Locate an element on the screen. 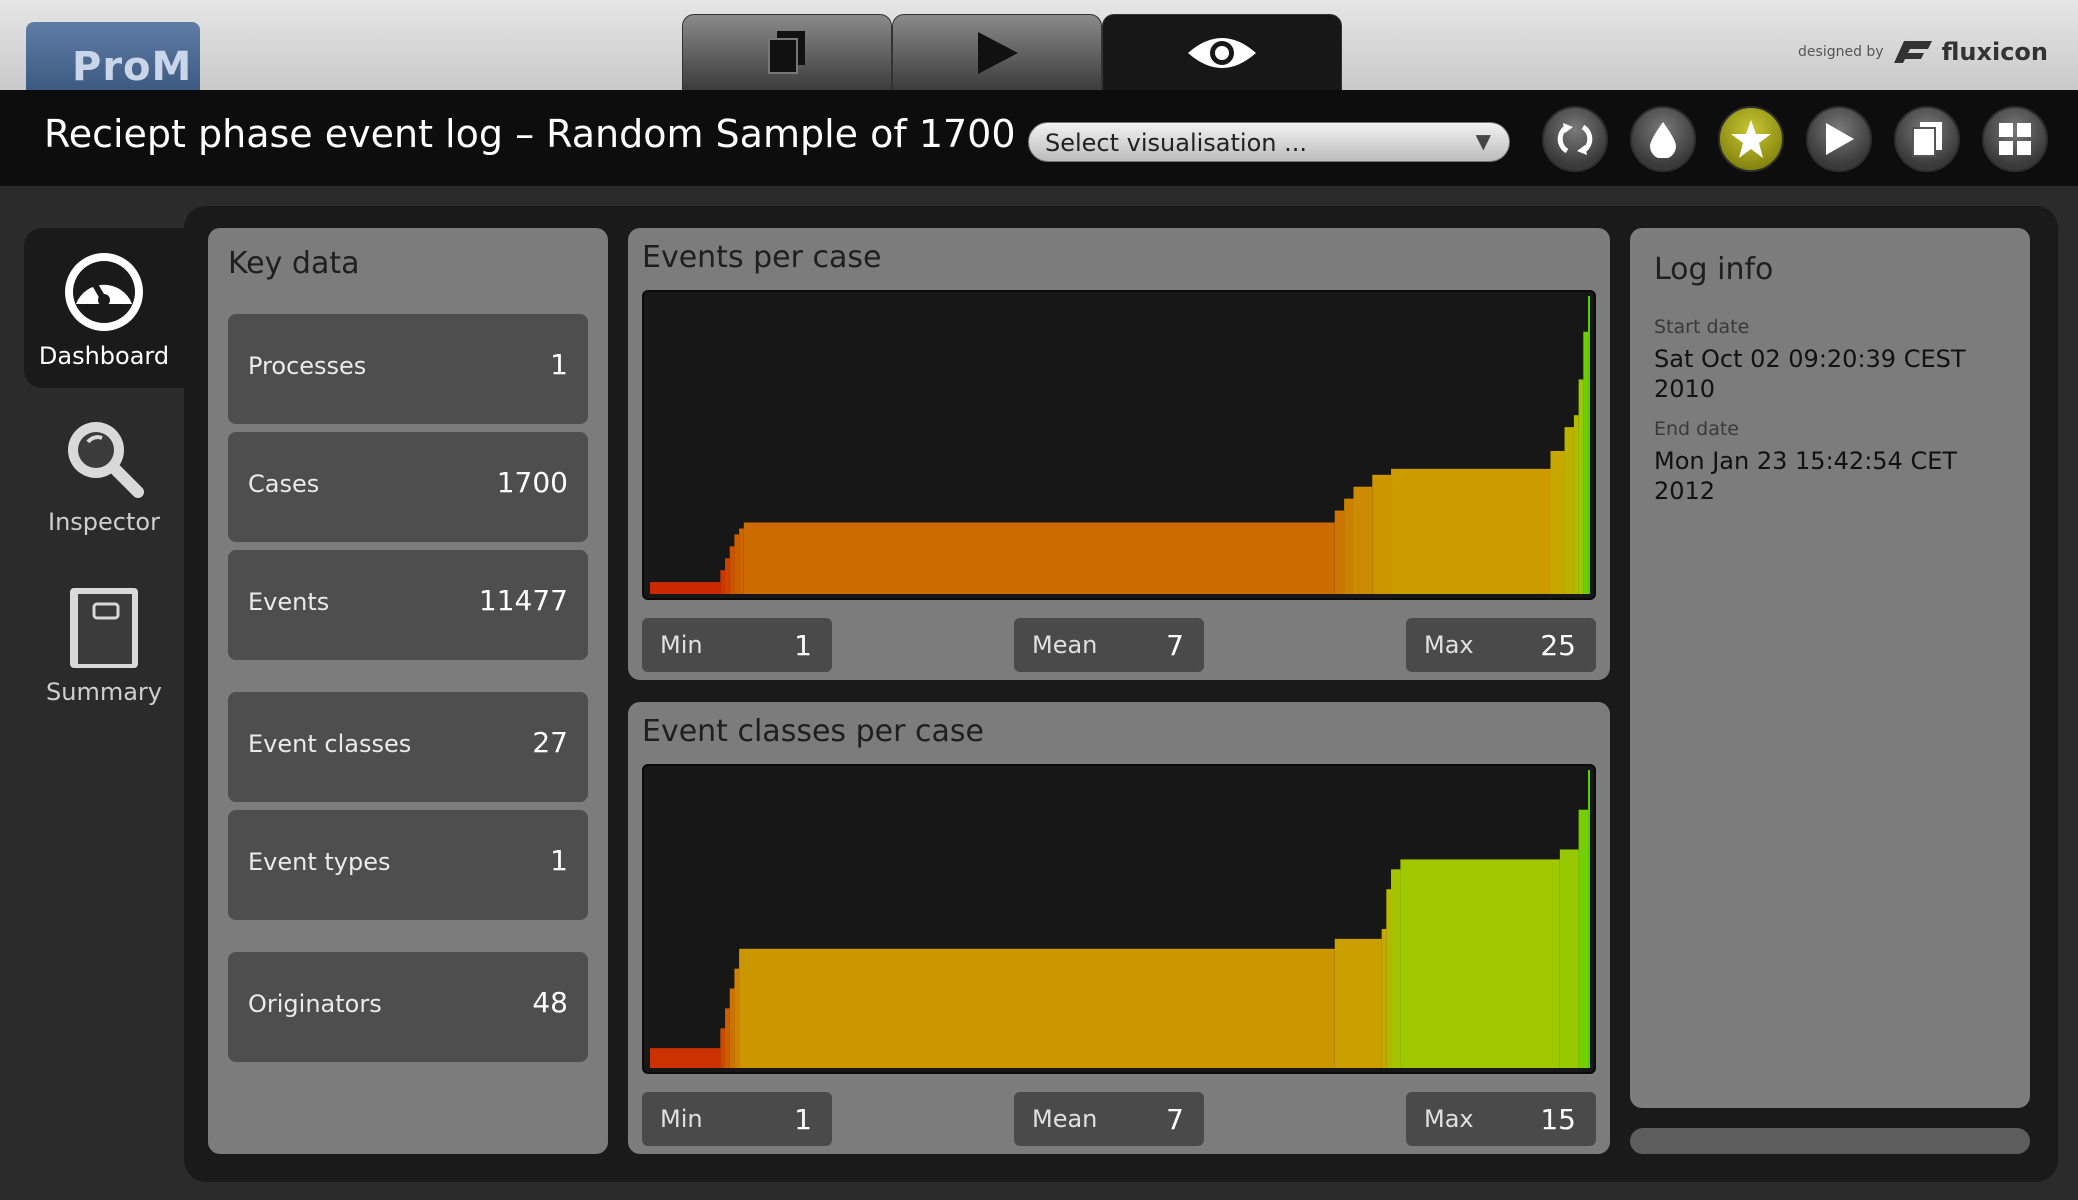 The width and height of the screenshot is (2078, 1200). sidebar: Dashboard Inspector Summary is located at coordinates (92, 693).